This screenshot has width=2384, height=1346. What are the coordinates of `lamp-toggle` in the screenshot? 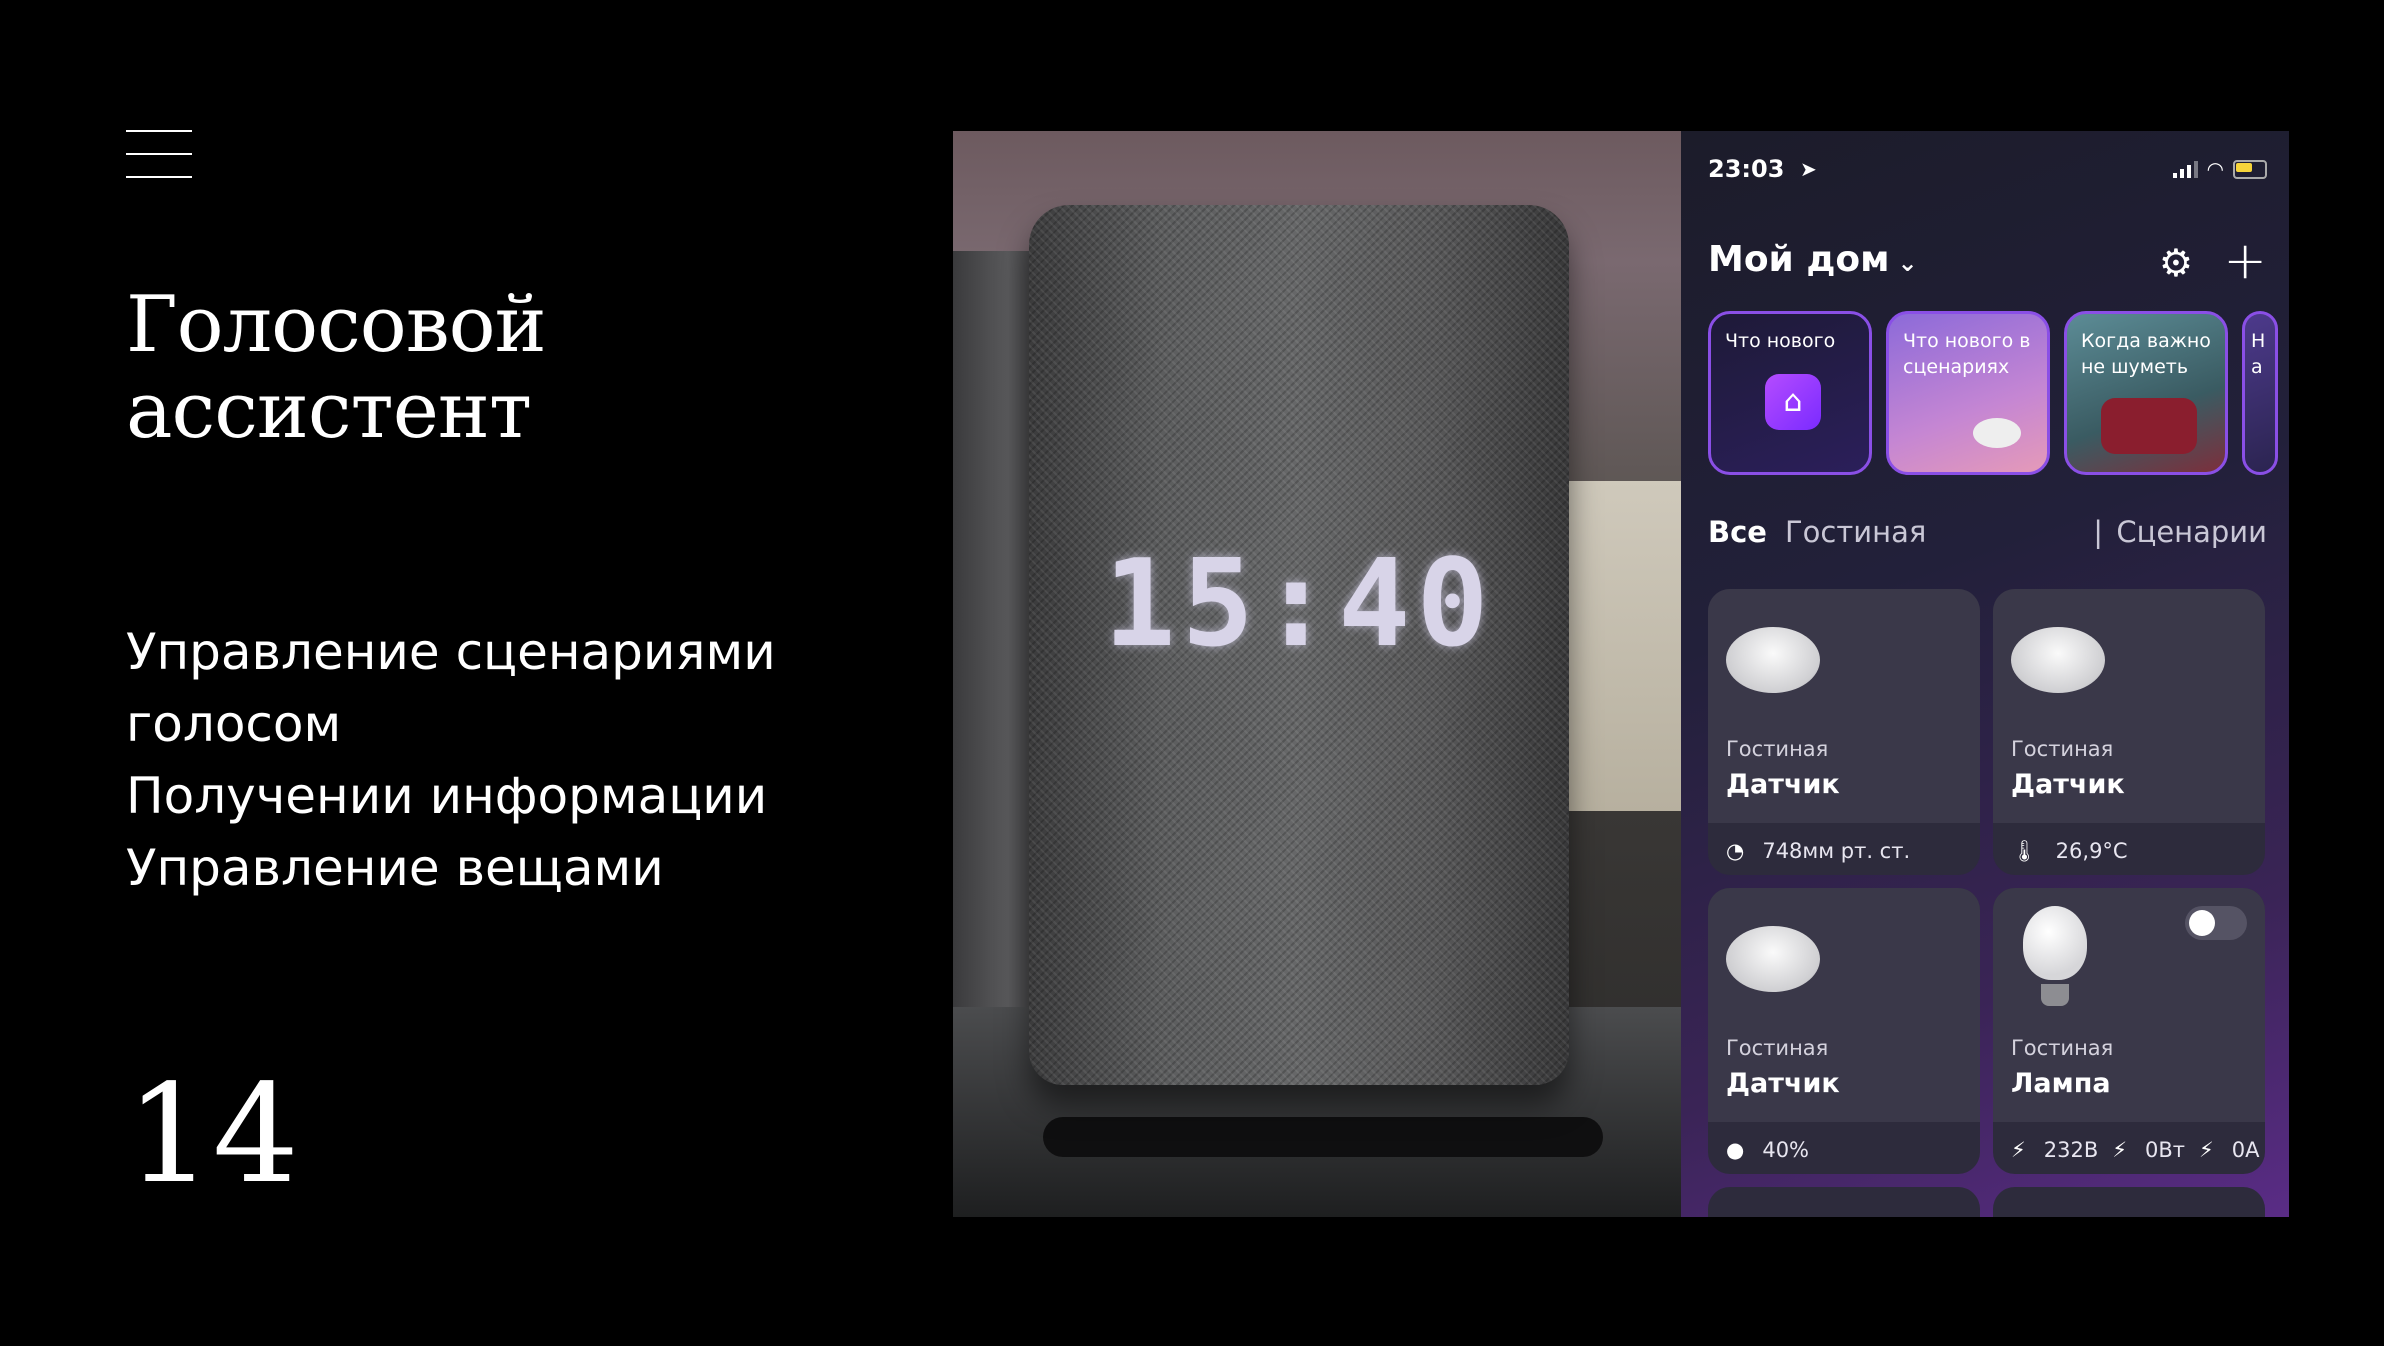 It's located at (2216, 923).